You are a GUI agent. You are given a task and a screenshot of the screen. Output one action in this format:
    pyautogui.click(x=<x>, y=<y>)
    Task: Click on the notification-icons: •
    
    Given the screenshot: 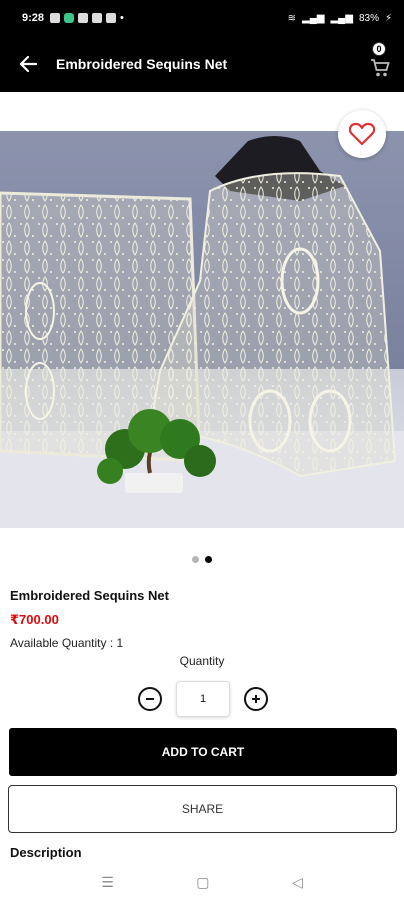 What is the action you would take?
    pyautogui.click(x=87, y=18)
    